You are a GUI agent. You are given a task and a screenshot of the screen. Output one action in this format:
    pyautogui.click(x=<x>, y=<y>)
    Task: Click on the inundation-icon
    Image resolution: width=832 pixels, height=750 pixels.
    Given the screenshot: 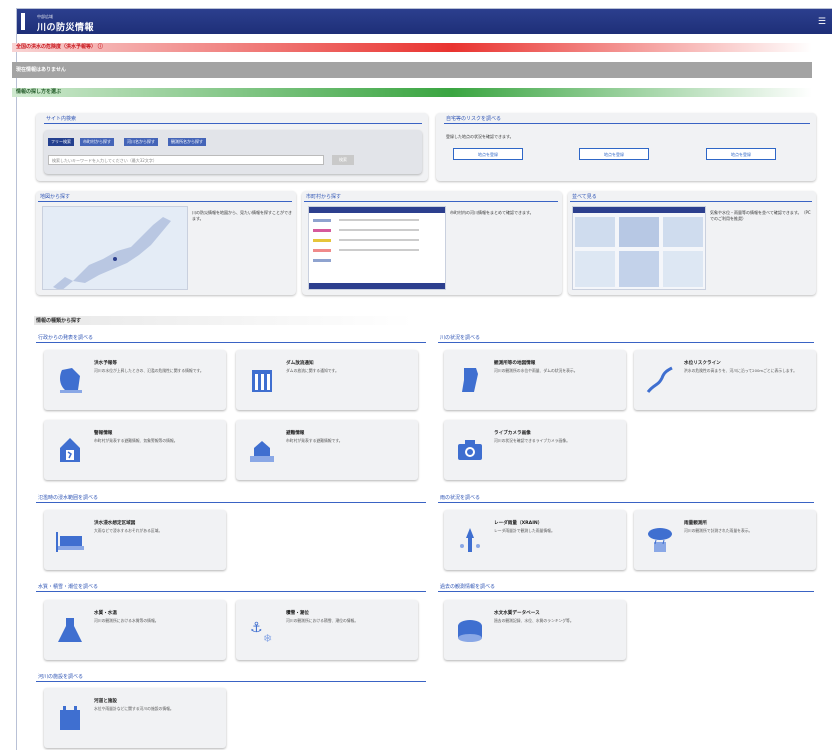 What is the action you would take?
    pyautogui.click(x=70, y=542)
    